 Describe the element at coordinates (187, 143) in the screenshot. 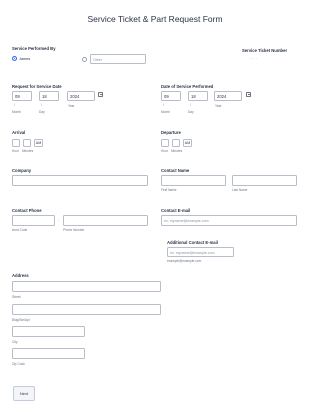

I see `departure-ampm-select: AM` at that location.